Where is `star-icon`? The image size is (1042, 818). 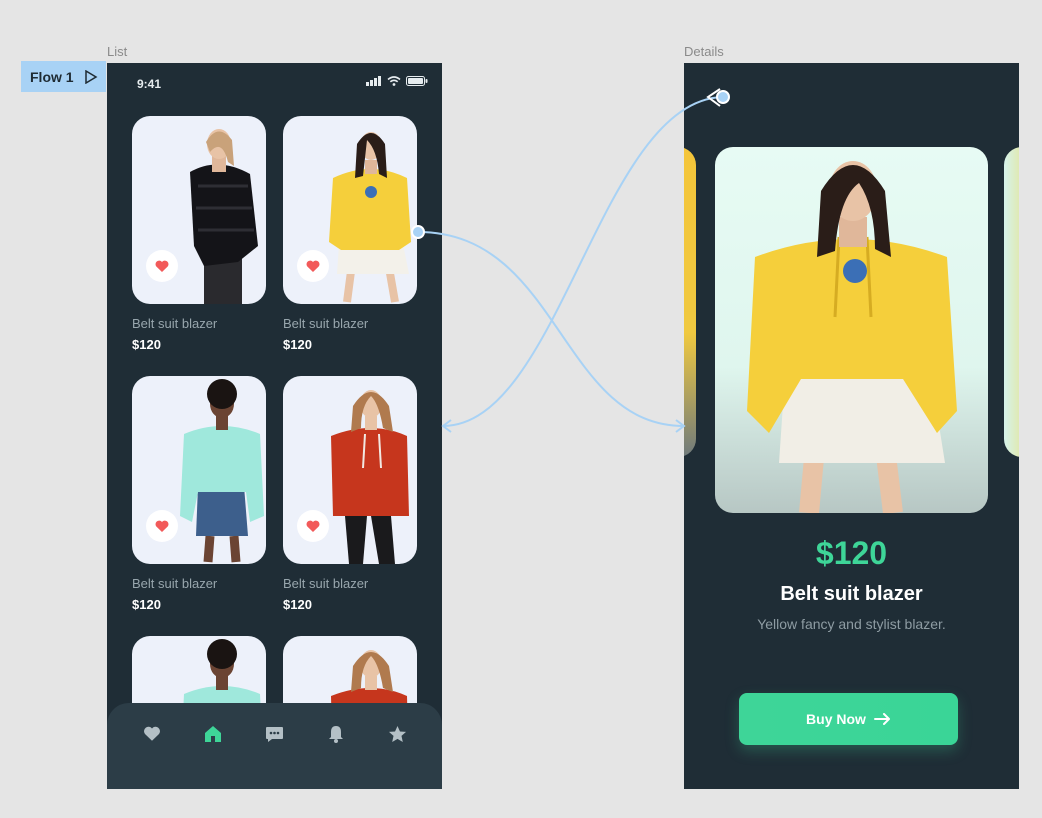
star-icon is located at coordinates (397, 734).